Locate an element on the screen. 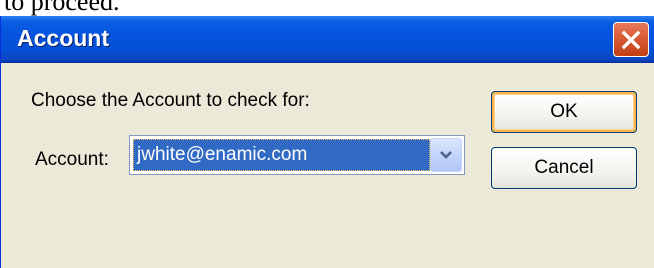 The width and height of the screenshot is (654, 268). ok-button: OK is located at coordinates (564, 112).